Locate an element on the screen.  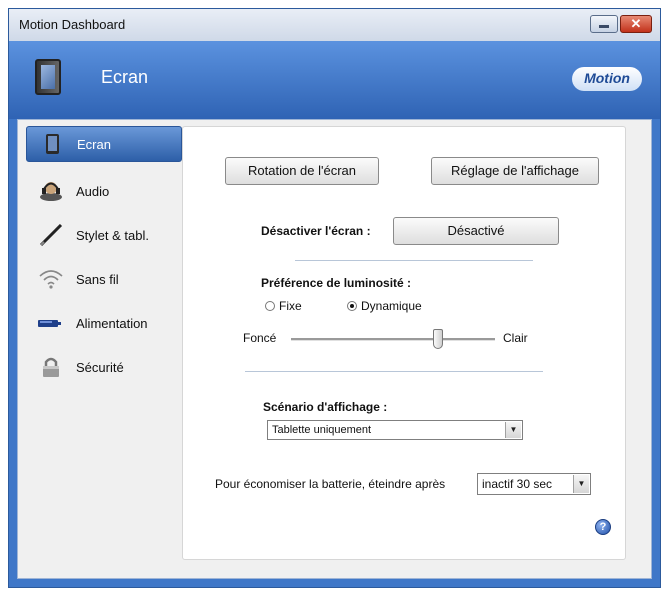
lock-icon is located at coordinates (51, 367).